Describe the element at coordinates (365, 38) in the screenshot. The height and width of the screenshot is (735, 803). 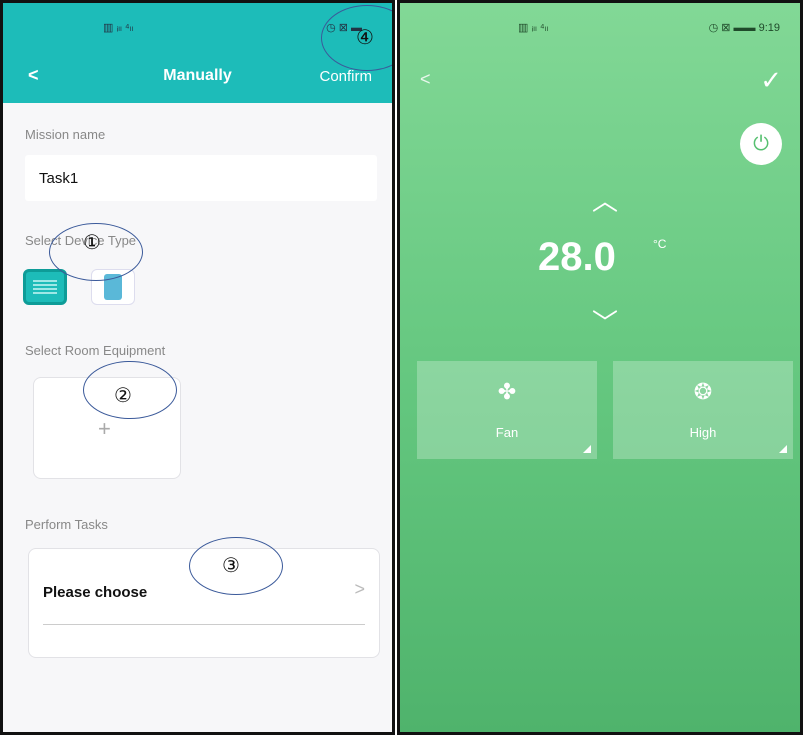
I see `callout-number: ④` at that location.